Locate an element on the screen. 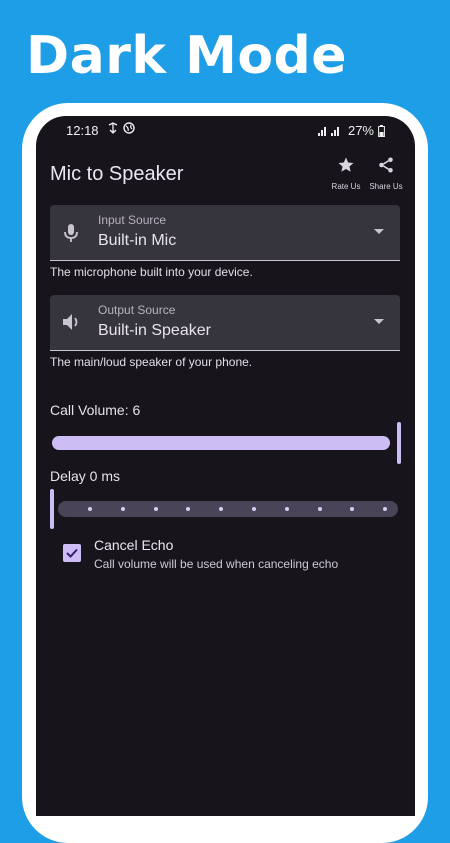 This screenshot has height=843, width=450. cancel-echo-checkbox is located at coordinates (72, 553).